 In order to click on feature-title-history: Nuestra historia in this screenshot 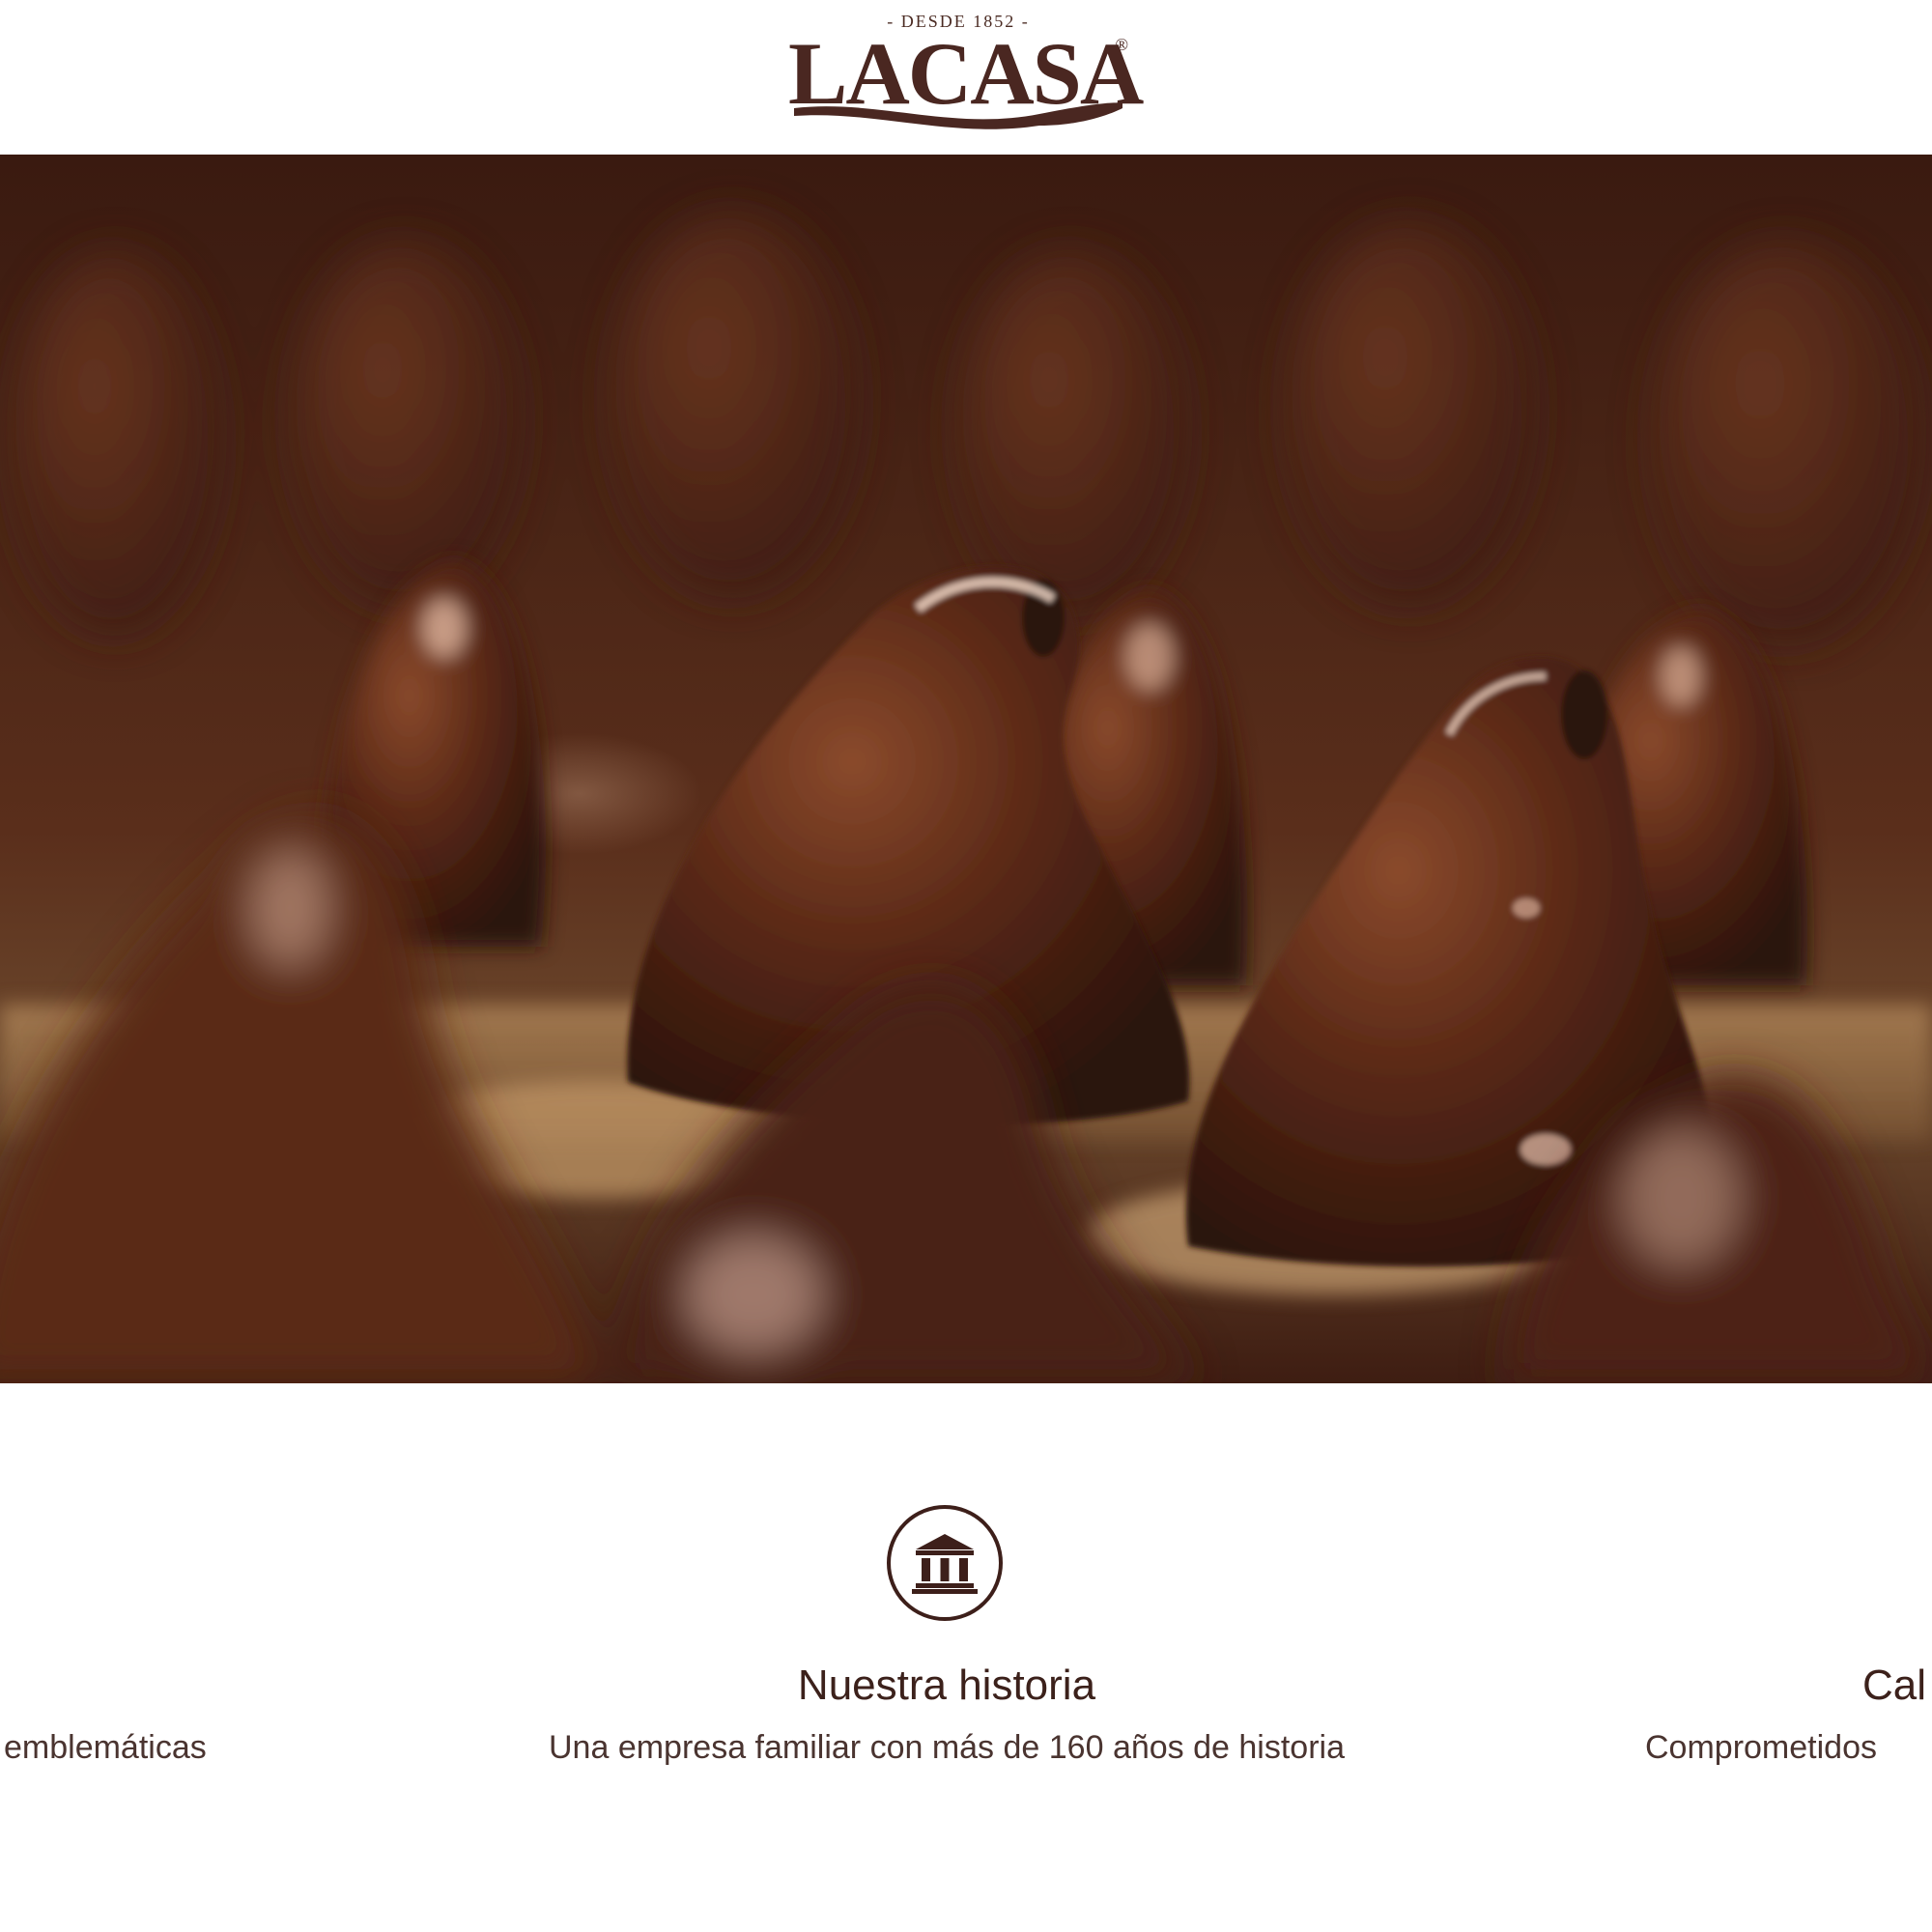, I will do `click(946, 1686)`.